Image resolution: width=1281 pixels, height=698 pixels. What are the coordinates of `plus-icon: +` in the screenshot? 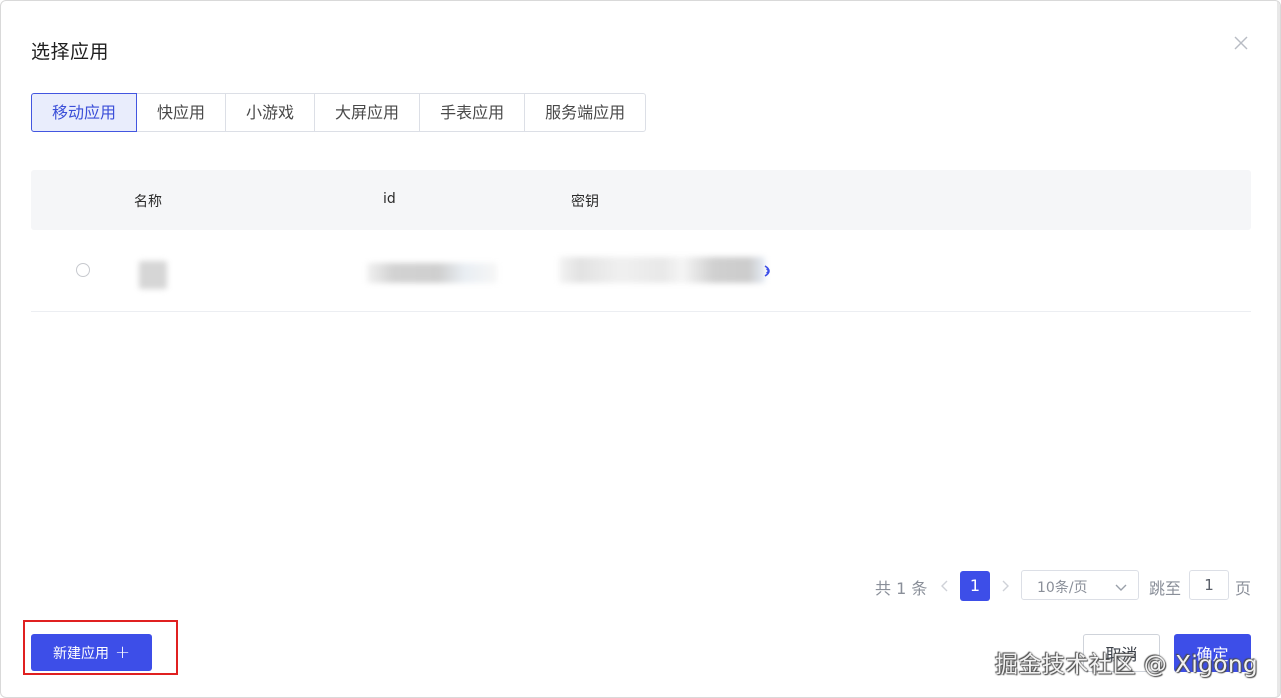 It's located at (122, 652).